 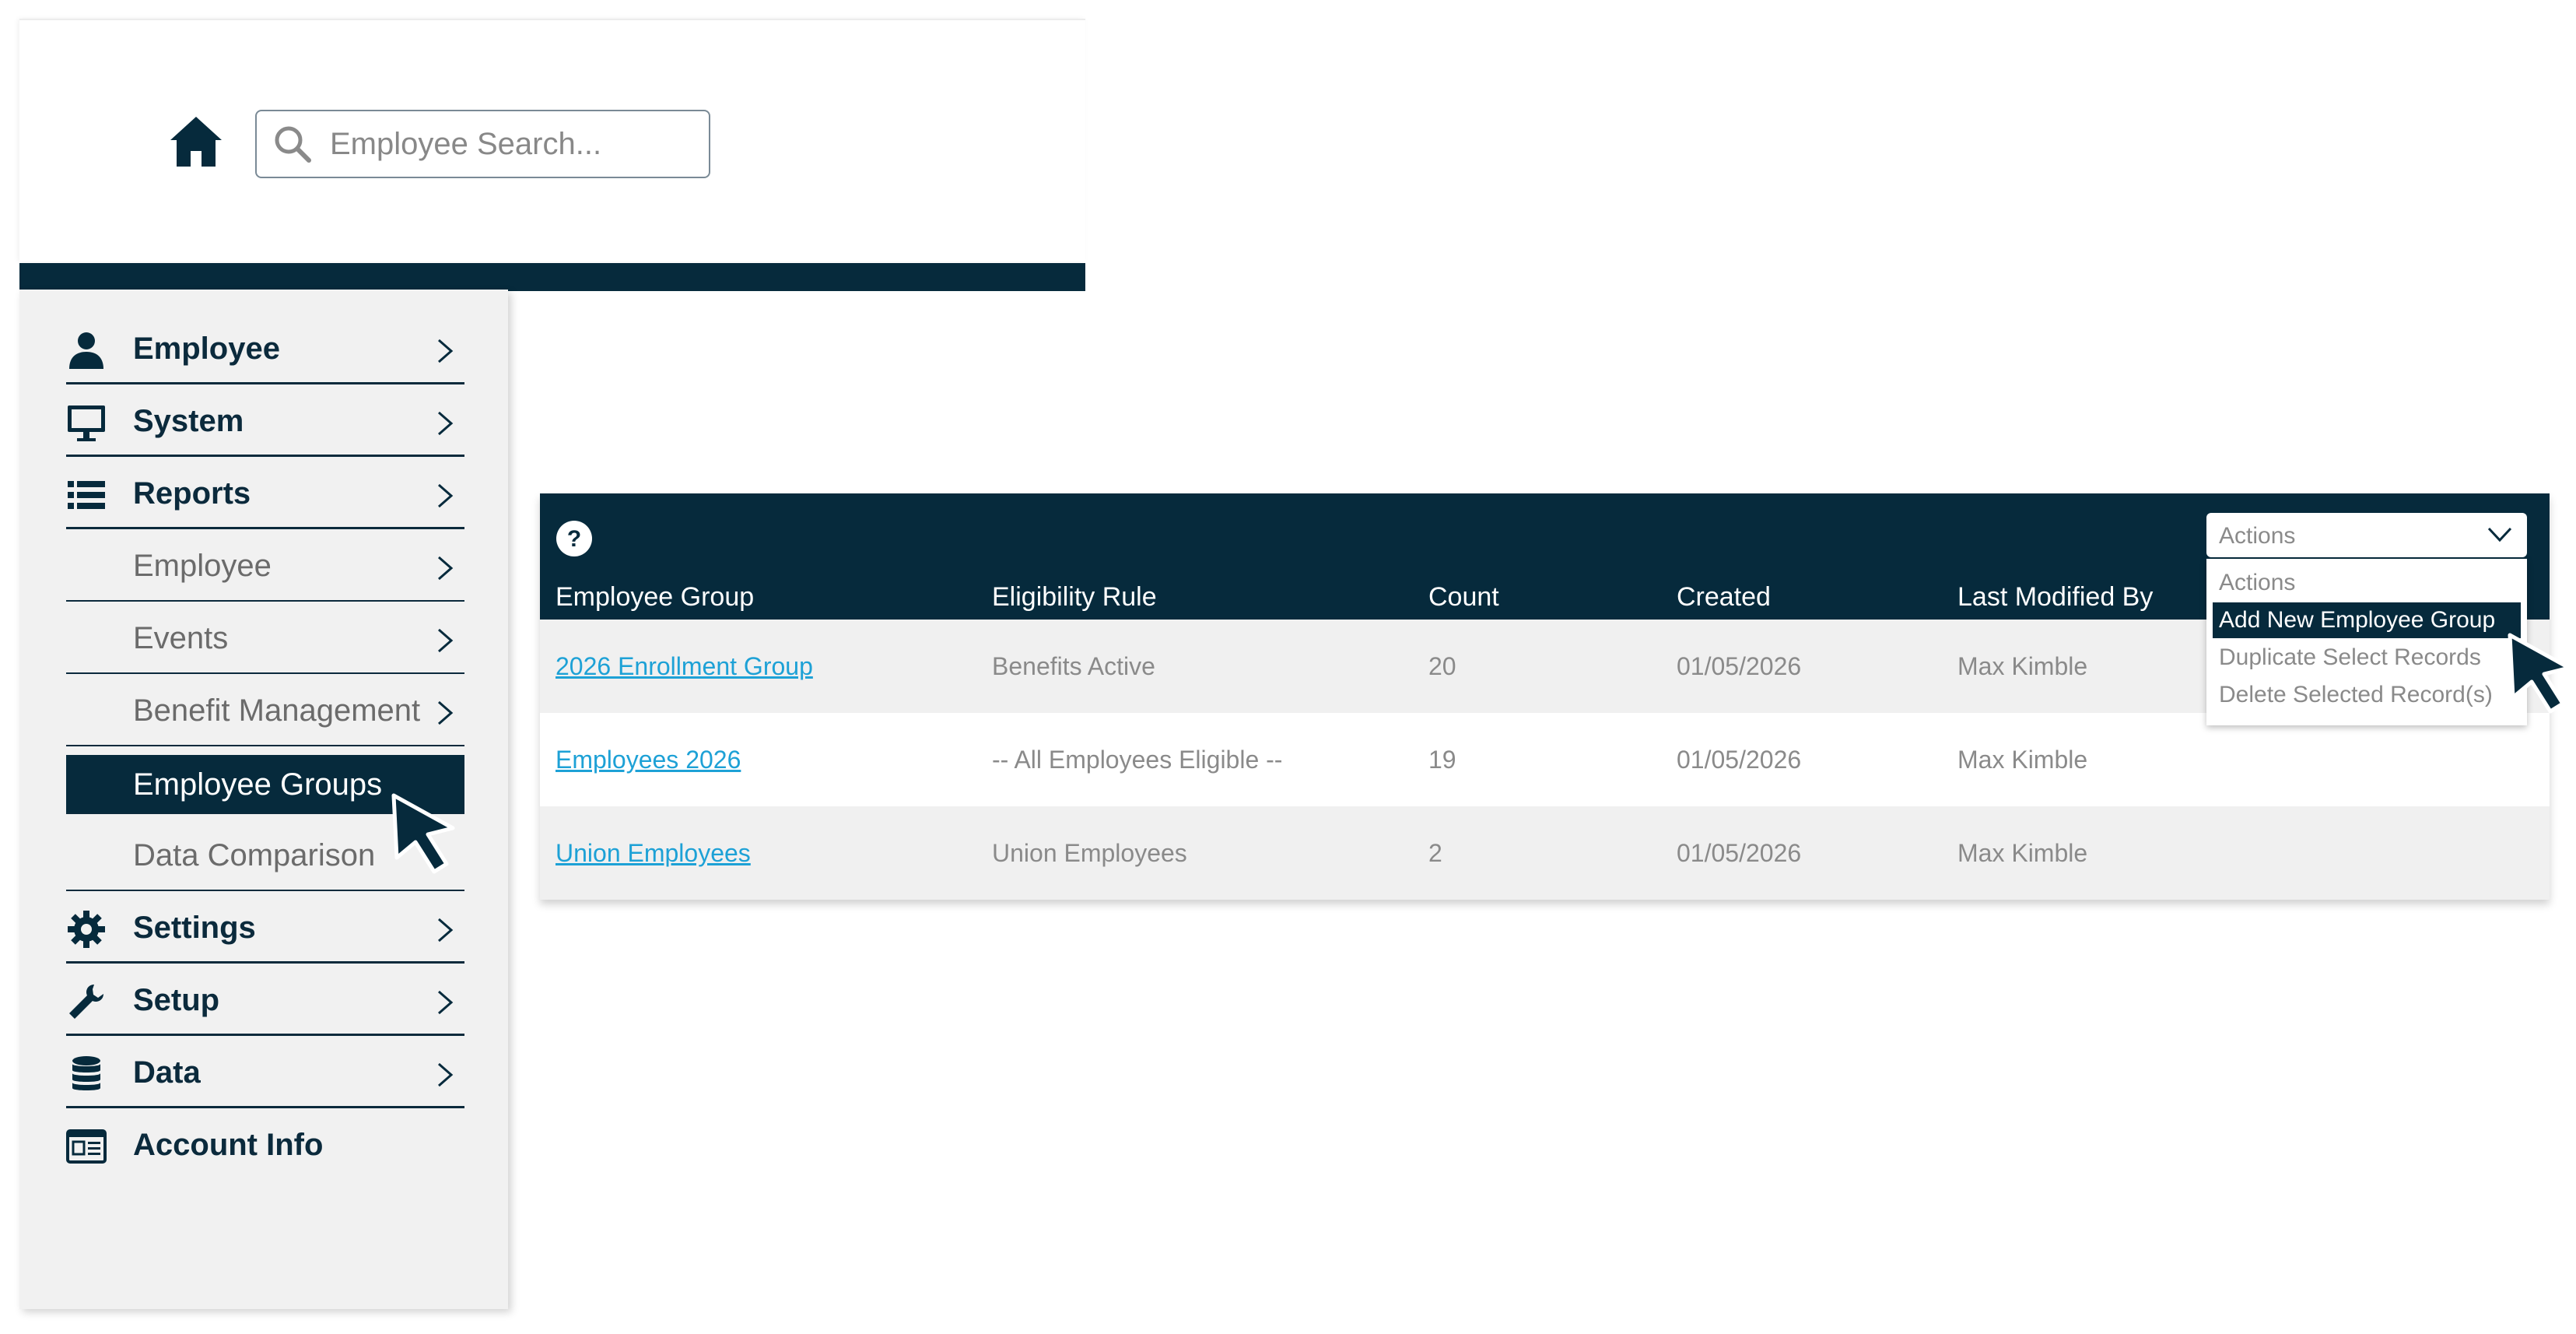 I want to click on sidebar-subitem-employee: Employee, so click(x=265, y=566).